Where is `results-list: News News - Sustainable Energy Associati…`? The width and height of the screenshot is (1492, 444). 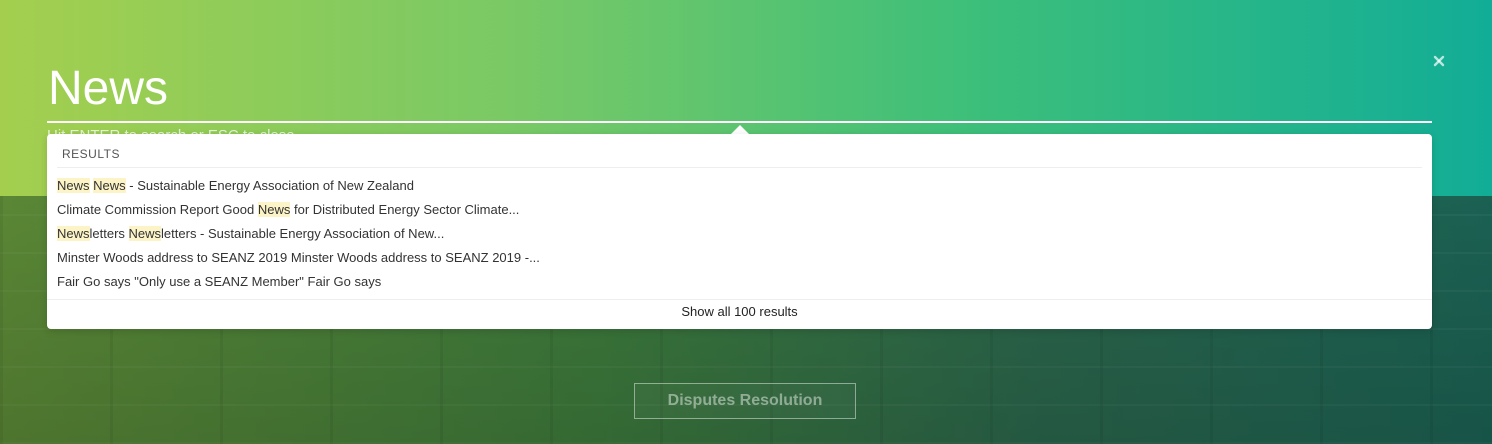
results-list: News News - Sustainable Energy Associati… is located at coordinates (298, 234).